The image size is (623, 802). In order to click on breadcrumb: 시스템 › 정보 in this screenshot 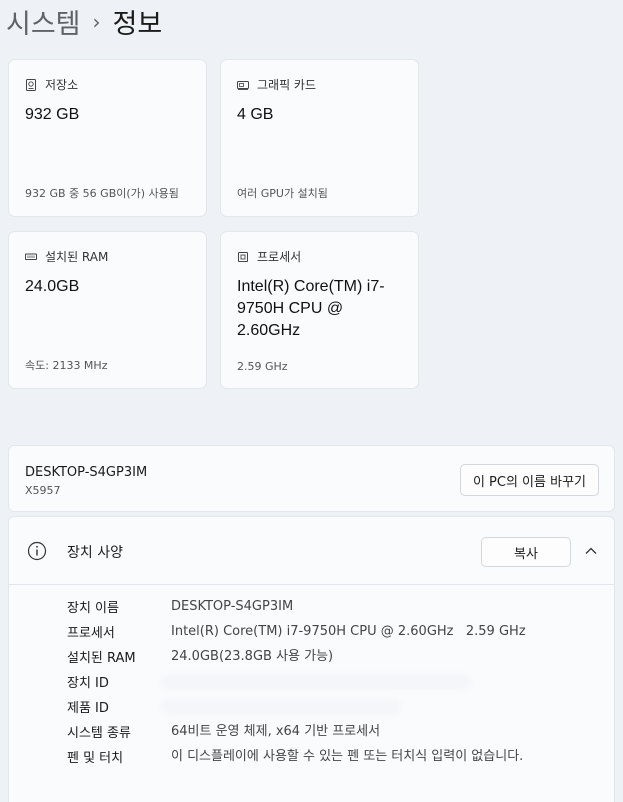, I will do `click(84, 21)`.